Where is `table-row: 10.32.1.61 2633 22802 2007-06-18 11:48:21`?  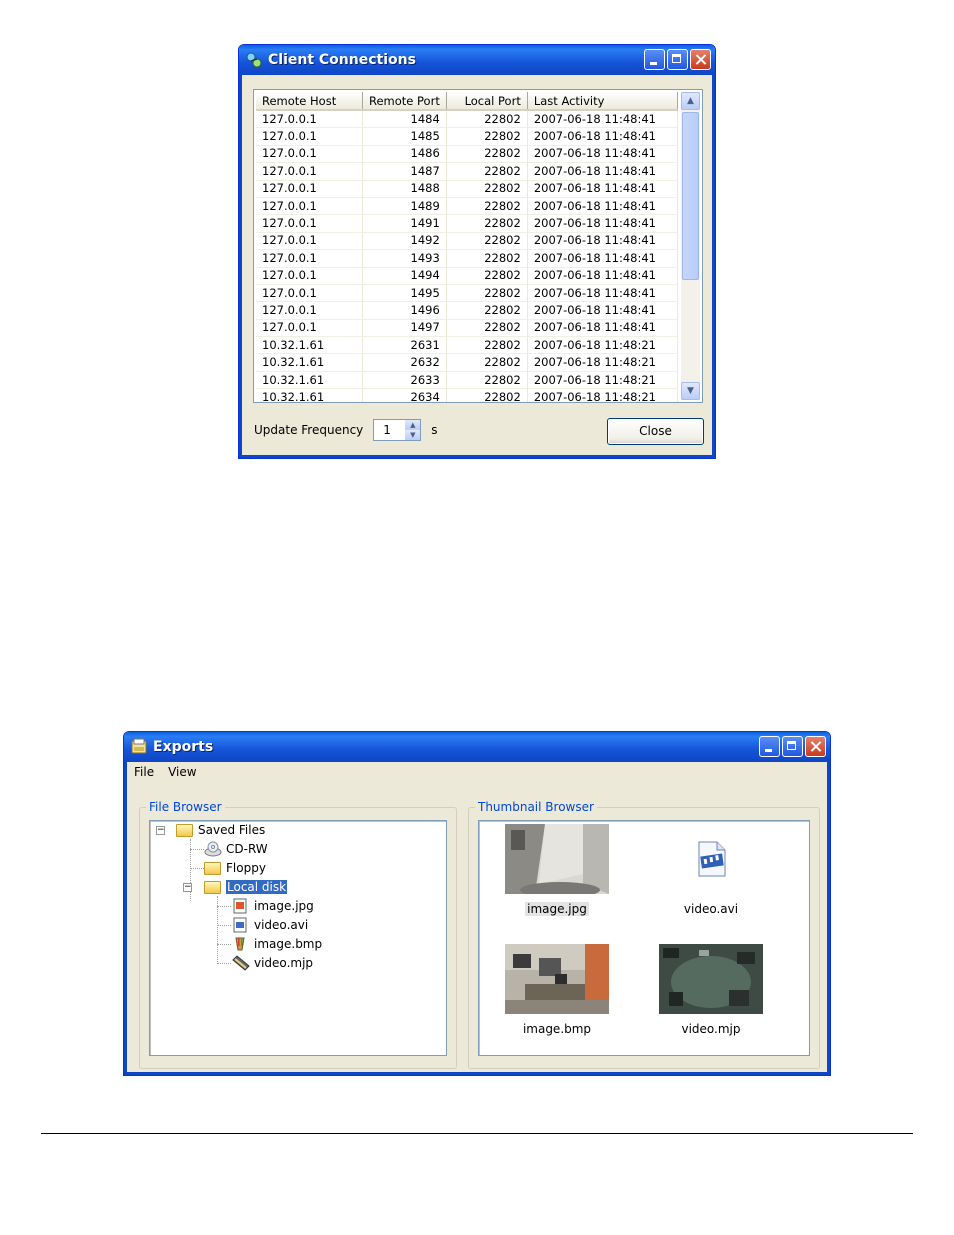
table-row: 10.32.1.61 2633 22802 2007-06-18 11:48:21 is located at coordinates (467, 380).